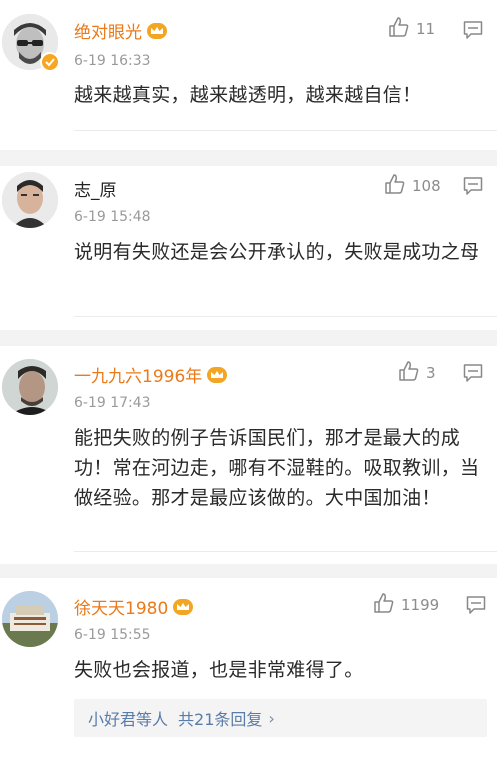 The image size is (497, 766). Describe the element at coordinates (121, 609) in the screenshot. I see `username-text: 徐天天1980` at that location.